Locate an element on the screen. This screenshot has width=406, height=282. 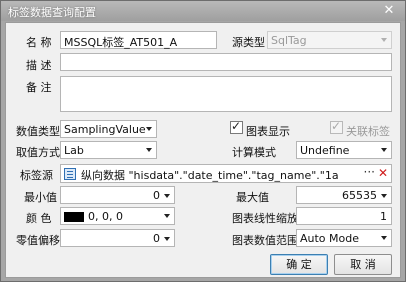
zero-offset-number: 0 is located at coordinates (156, 238).